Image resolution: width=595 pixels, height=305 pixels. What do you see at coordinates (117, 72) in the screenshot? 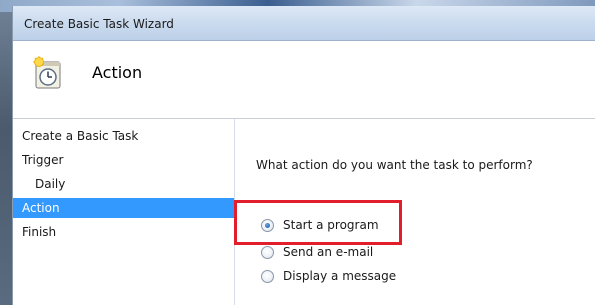
I see `page-title: Action` at bounding box center [117, 72].